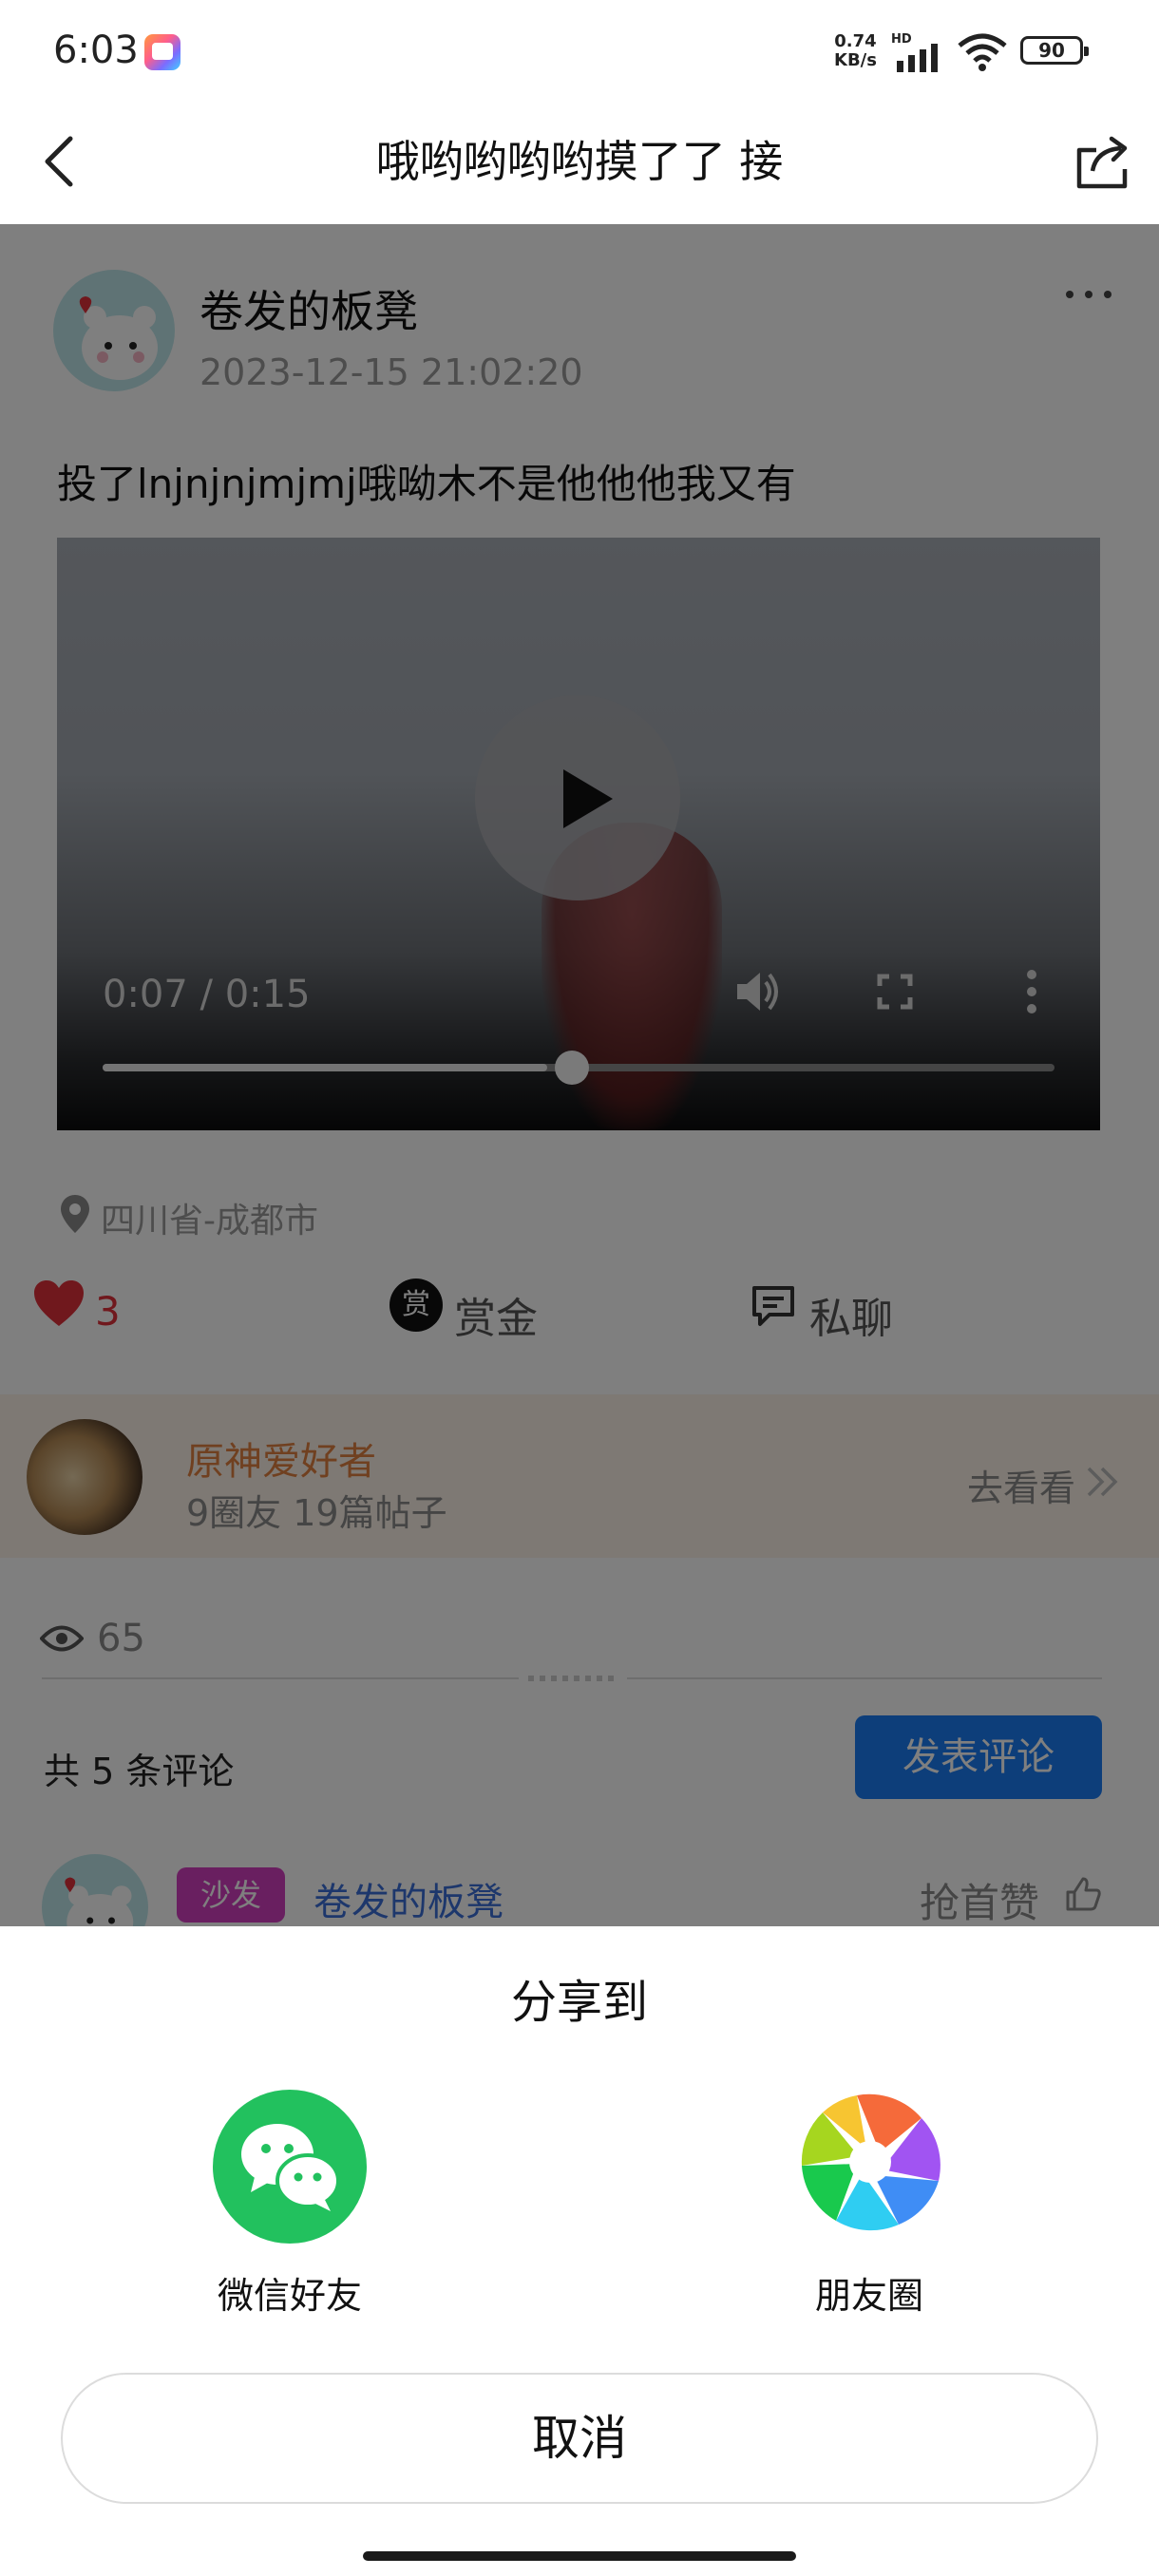 The height and width of the screenshot is (2576, 1159). I want to click on network-speed-unit: KB/s, so click(855, 60).